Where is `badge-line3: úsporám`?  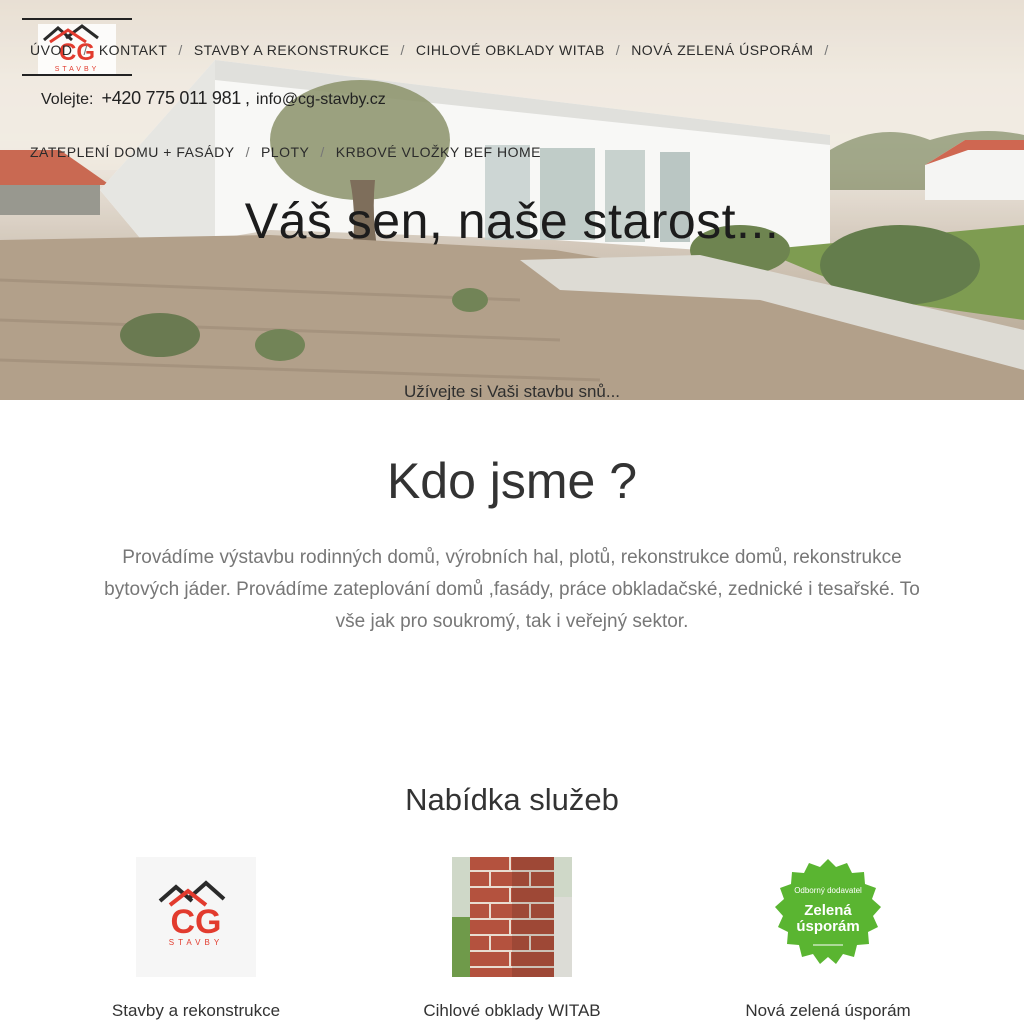
badge-line3: úsporám is located at coordinates (827, 926).